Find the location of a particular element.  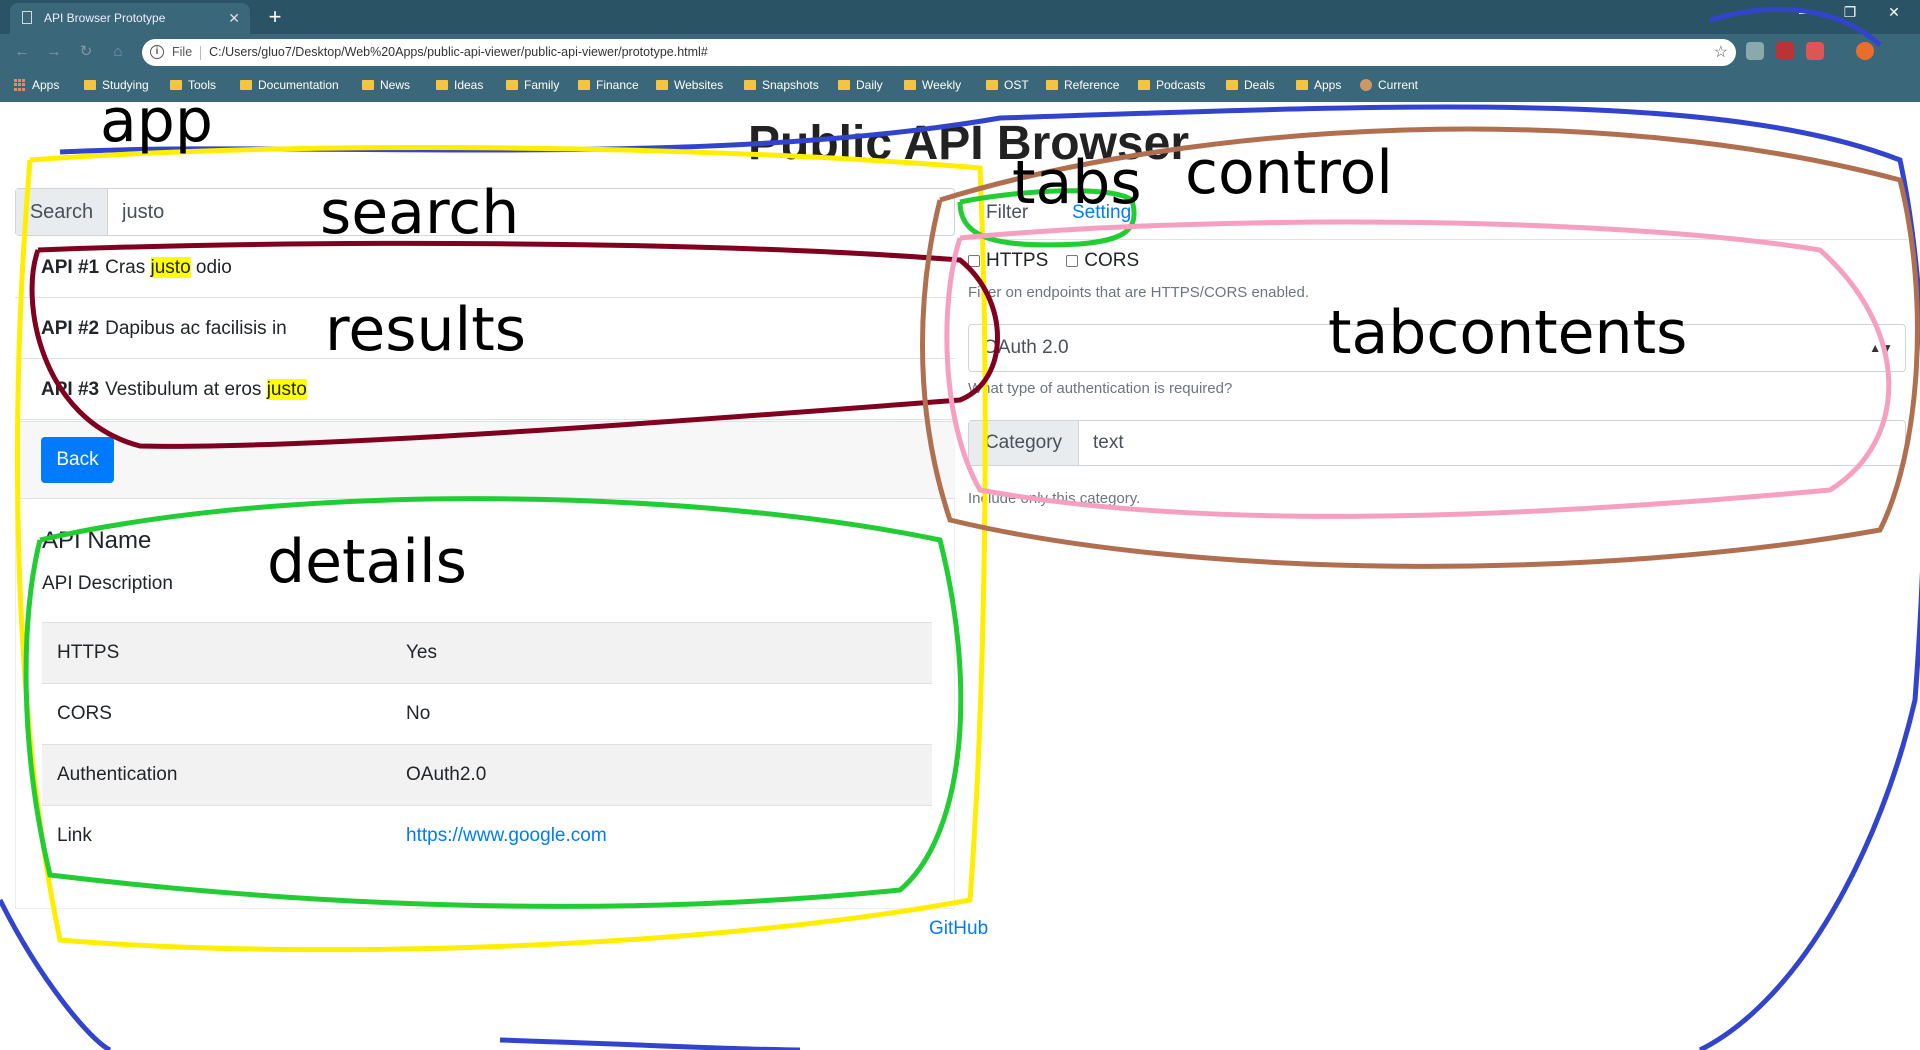

checkbox-label: CORS is located at coordinates (1112, 260).